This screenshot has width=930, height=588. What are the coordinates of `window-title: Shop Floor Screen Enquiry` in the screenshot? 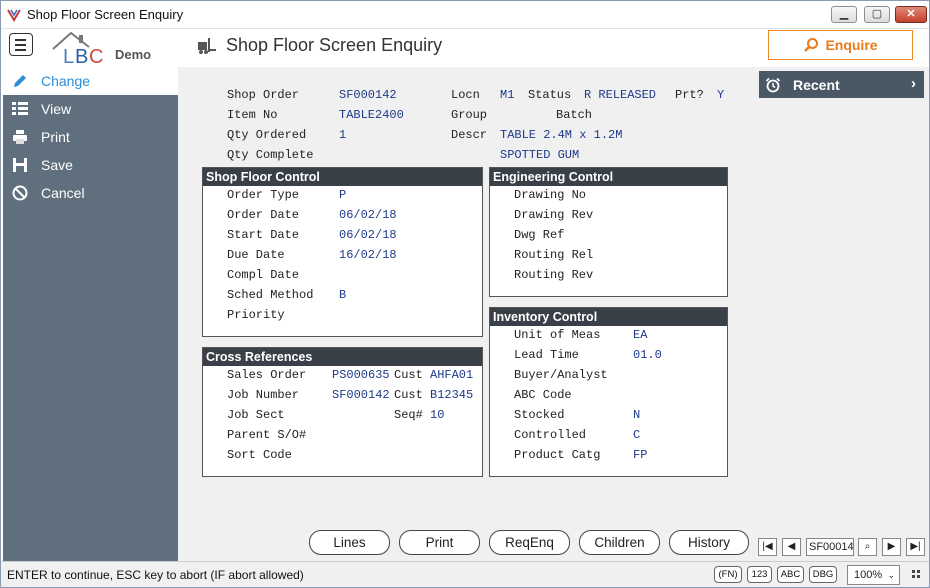 It's located at (105, 14).